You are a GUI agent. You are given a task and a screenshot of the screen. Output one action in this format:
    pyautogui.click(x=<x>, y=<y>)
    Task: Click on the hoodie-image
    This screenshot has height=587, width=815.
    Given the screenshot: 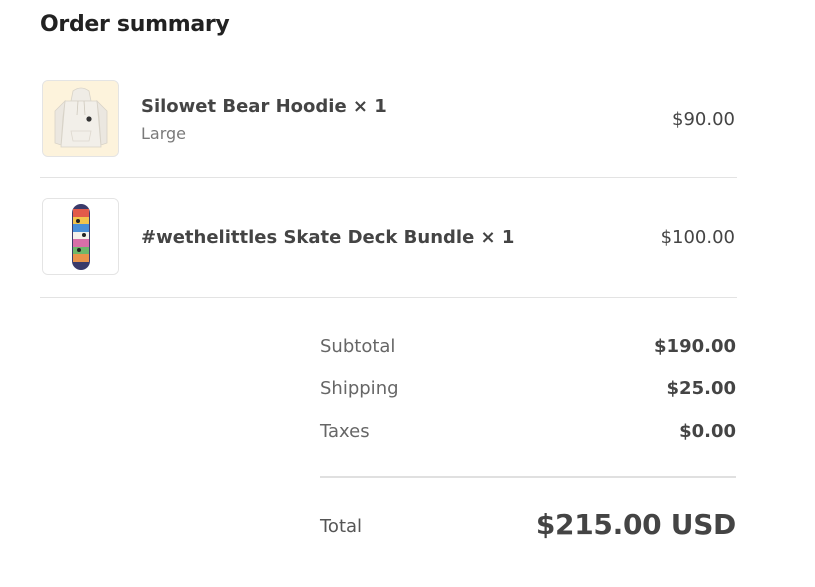 What is the action you would take?
    pyautogui.click(x=80, y=118)
    